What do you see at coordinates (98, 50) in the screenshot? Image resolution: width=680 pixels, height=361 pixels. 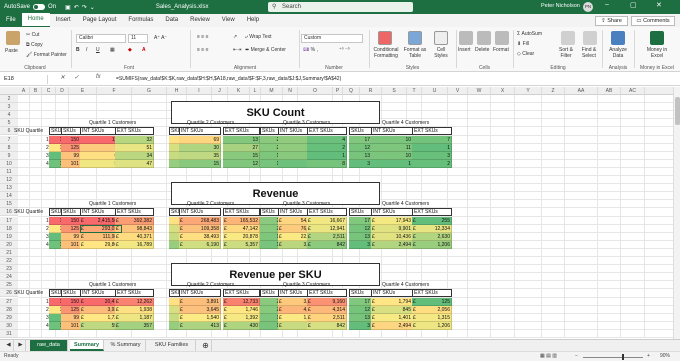 I see `underline-icon: U` at bounding box center [98, 50].